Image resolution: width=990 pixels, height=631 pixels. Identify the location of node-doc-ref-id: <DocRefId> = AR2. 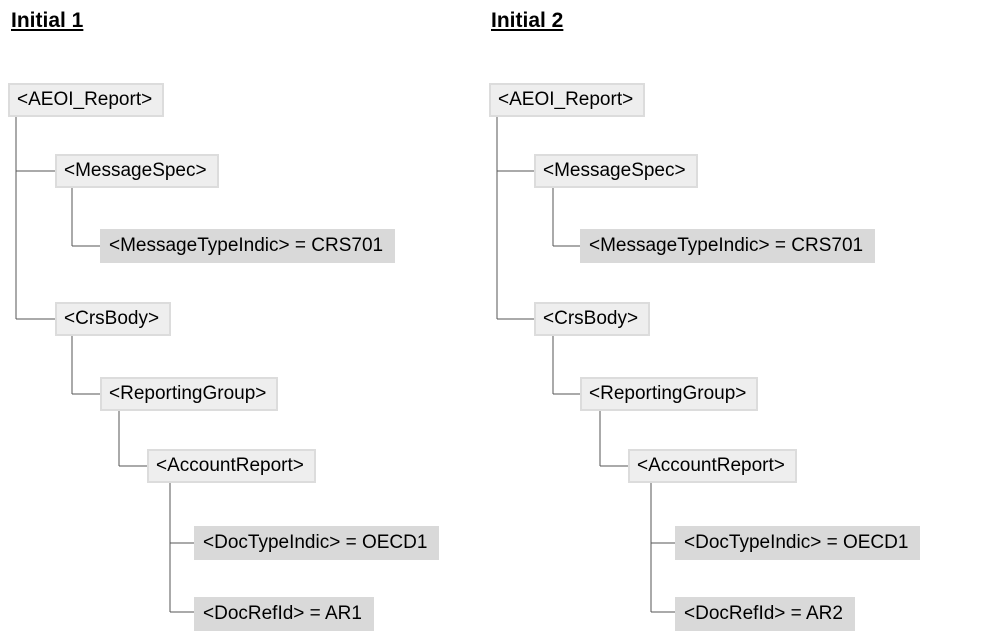
(765, 614).